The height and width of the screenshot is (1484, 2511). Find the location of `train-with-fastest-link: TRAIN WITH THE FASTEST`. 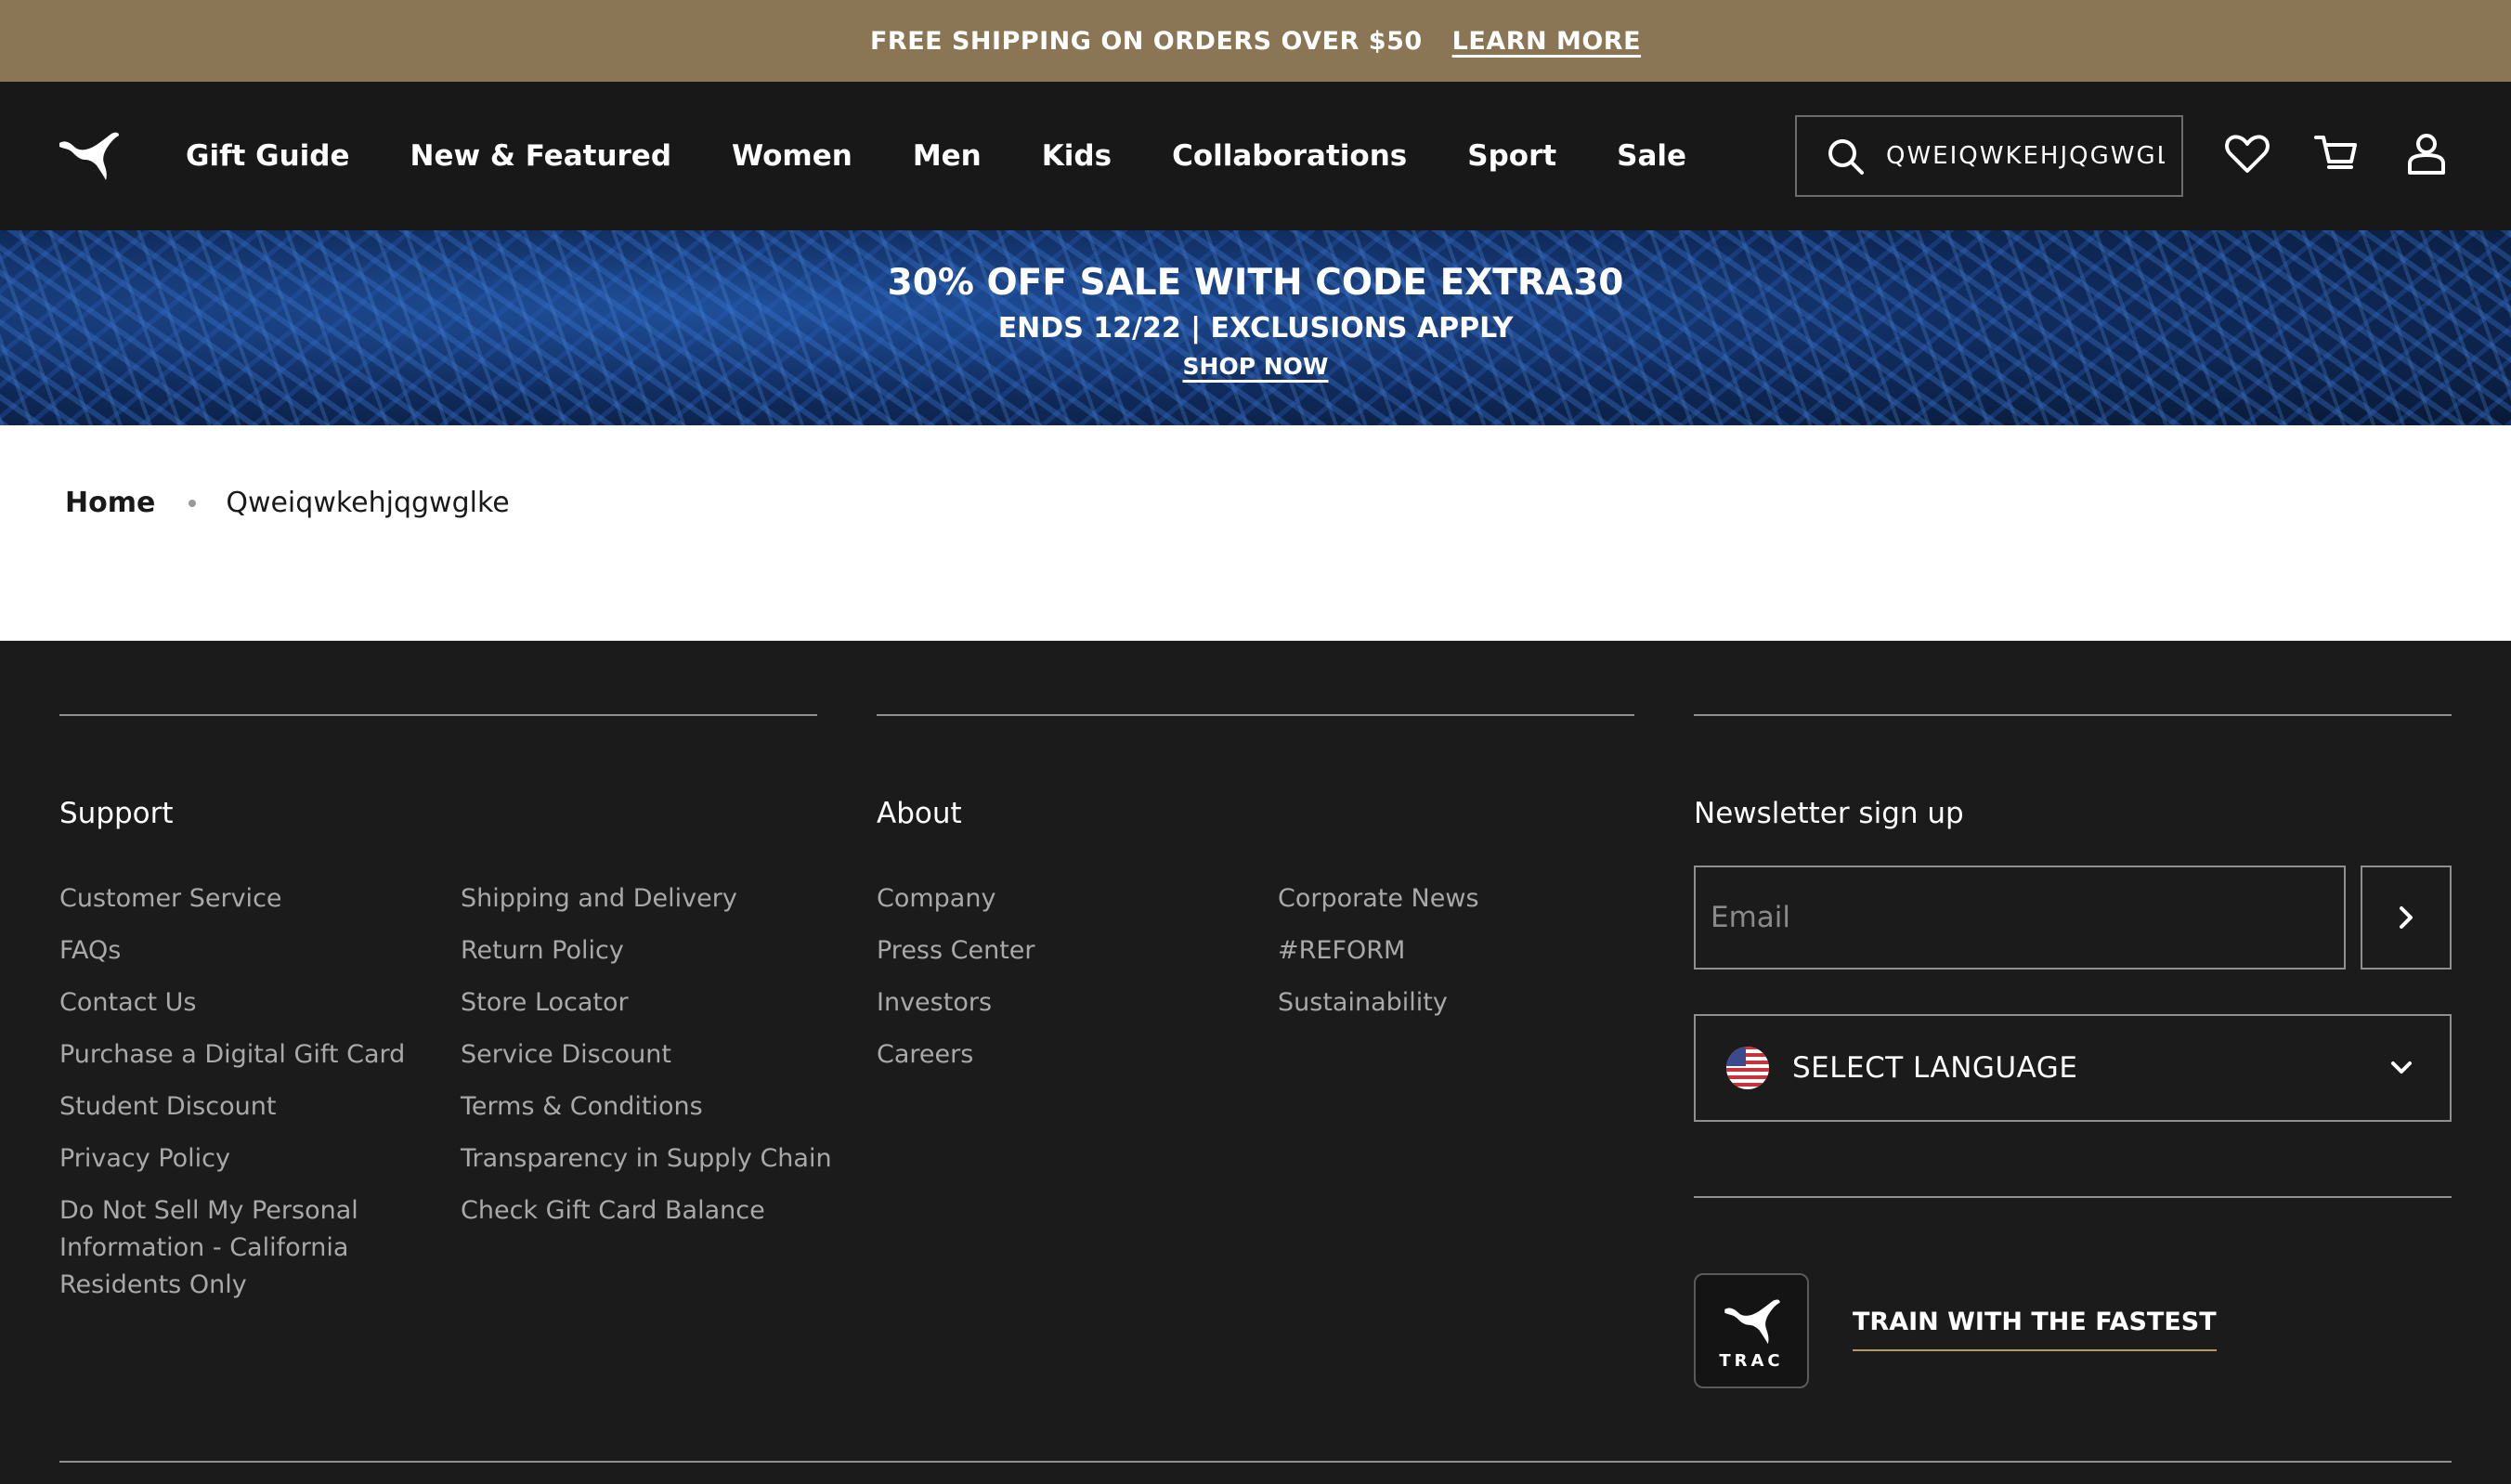

train-with-fastest-link: TRAIN WITH THE FASTEST is located at coordinates (2035, 1329).